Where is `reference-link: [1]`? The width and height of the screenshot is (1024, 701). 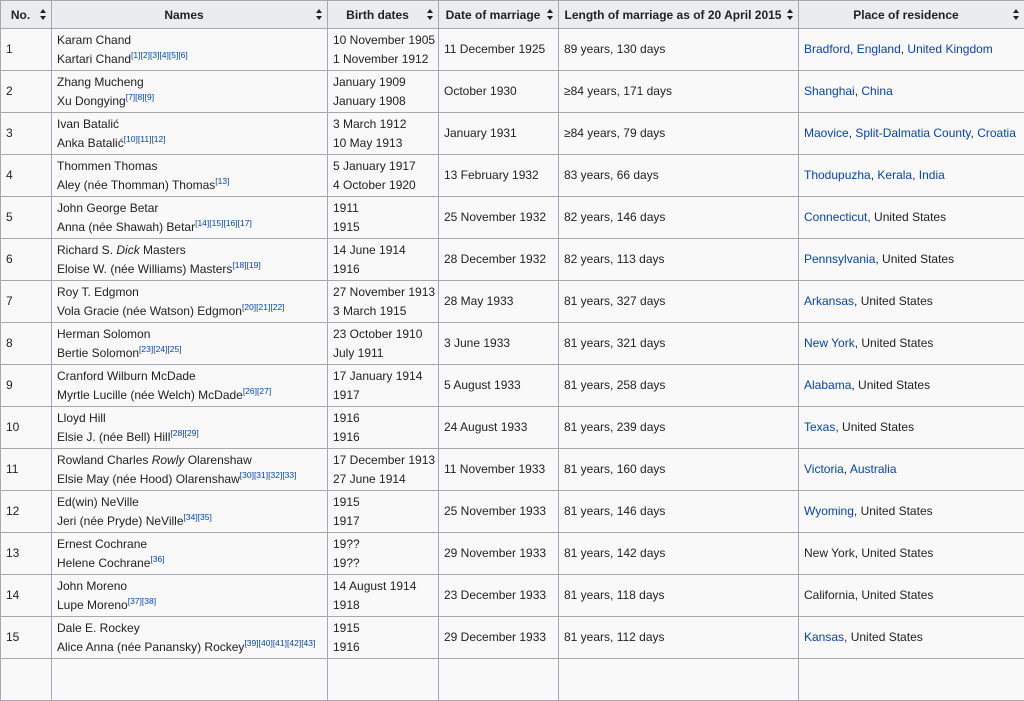 reference-link: [1] is located at coordinates (135, 55).